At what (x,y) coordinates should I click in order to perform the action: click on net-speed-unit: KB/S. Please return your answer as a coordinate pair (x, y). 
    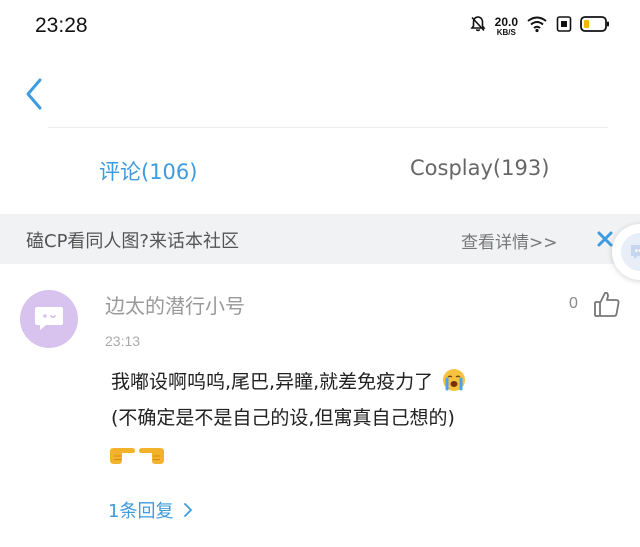
    Looking at the image, I should click on (506, 32).